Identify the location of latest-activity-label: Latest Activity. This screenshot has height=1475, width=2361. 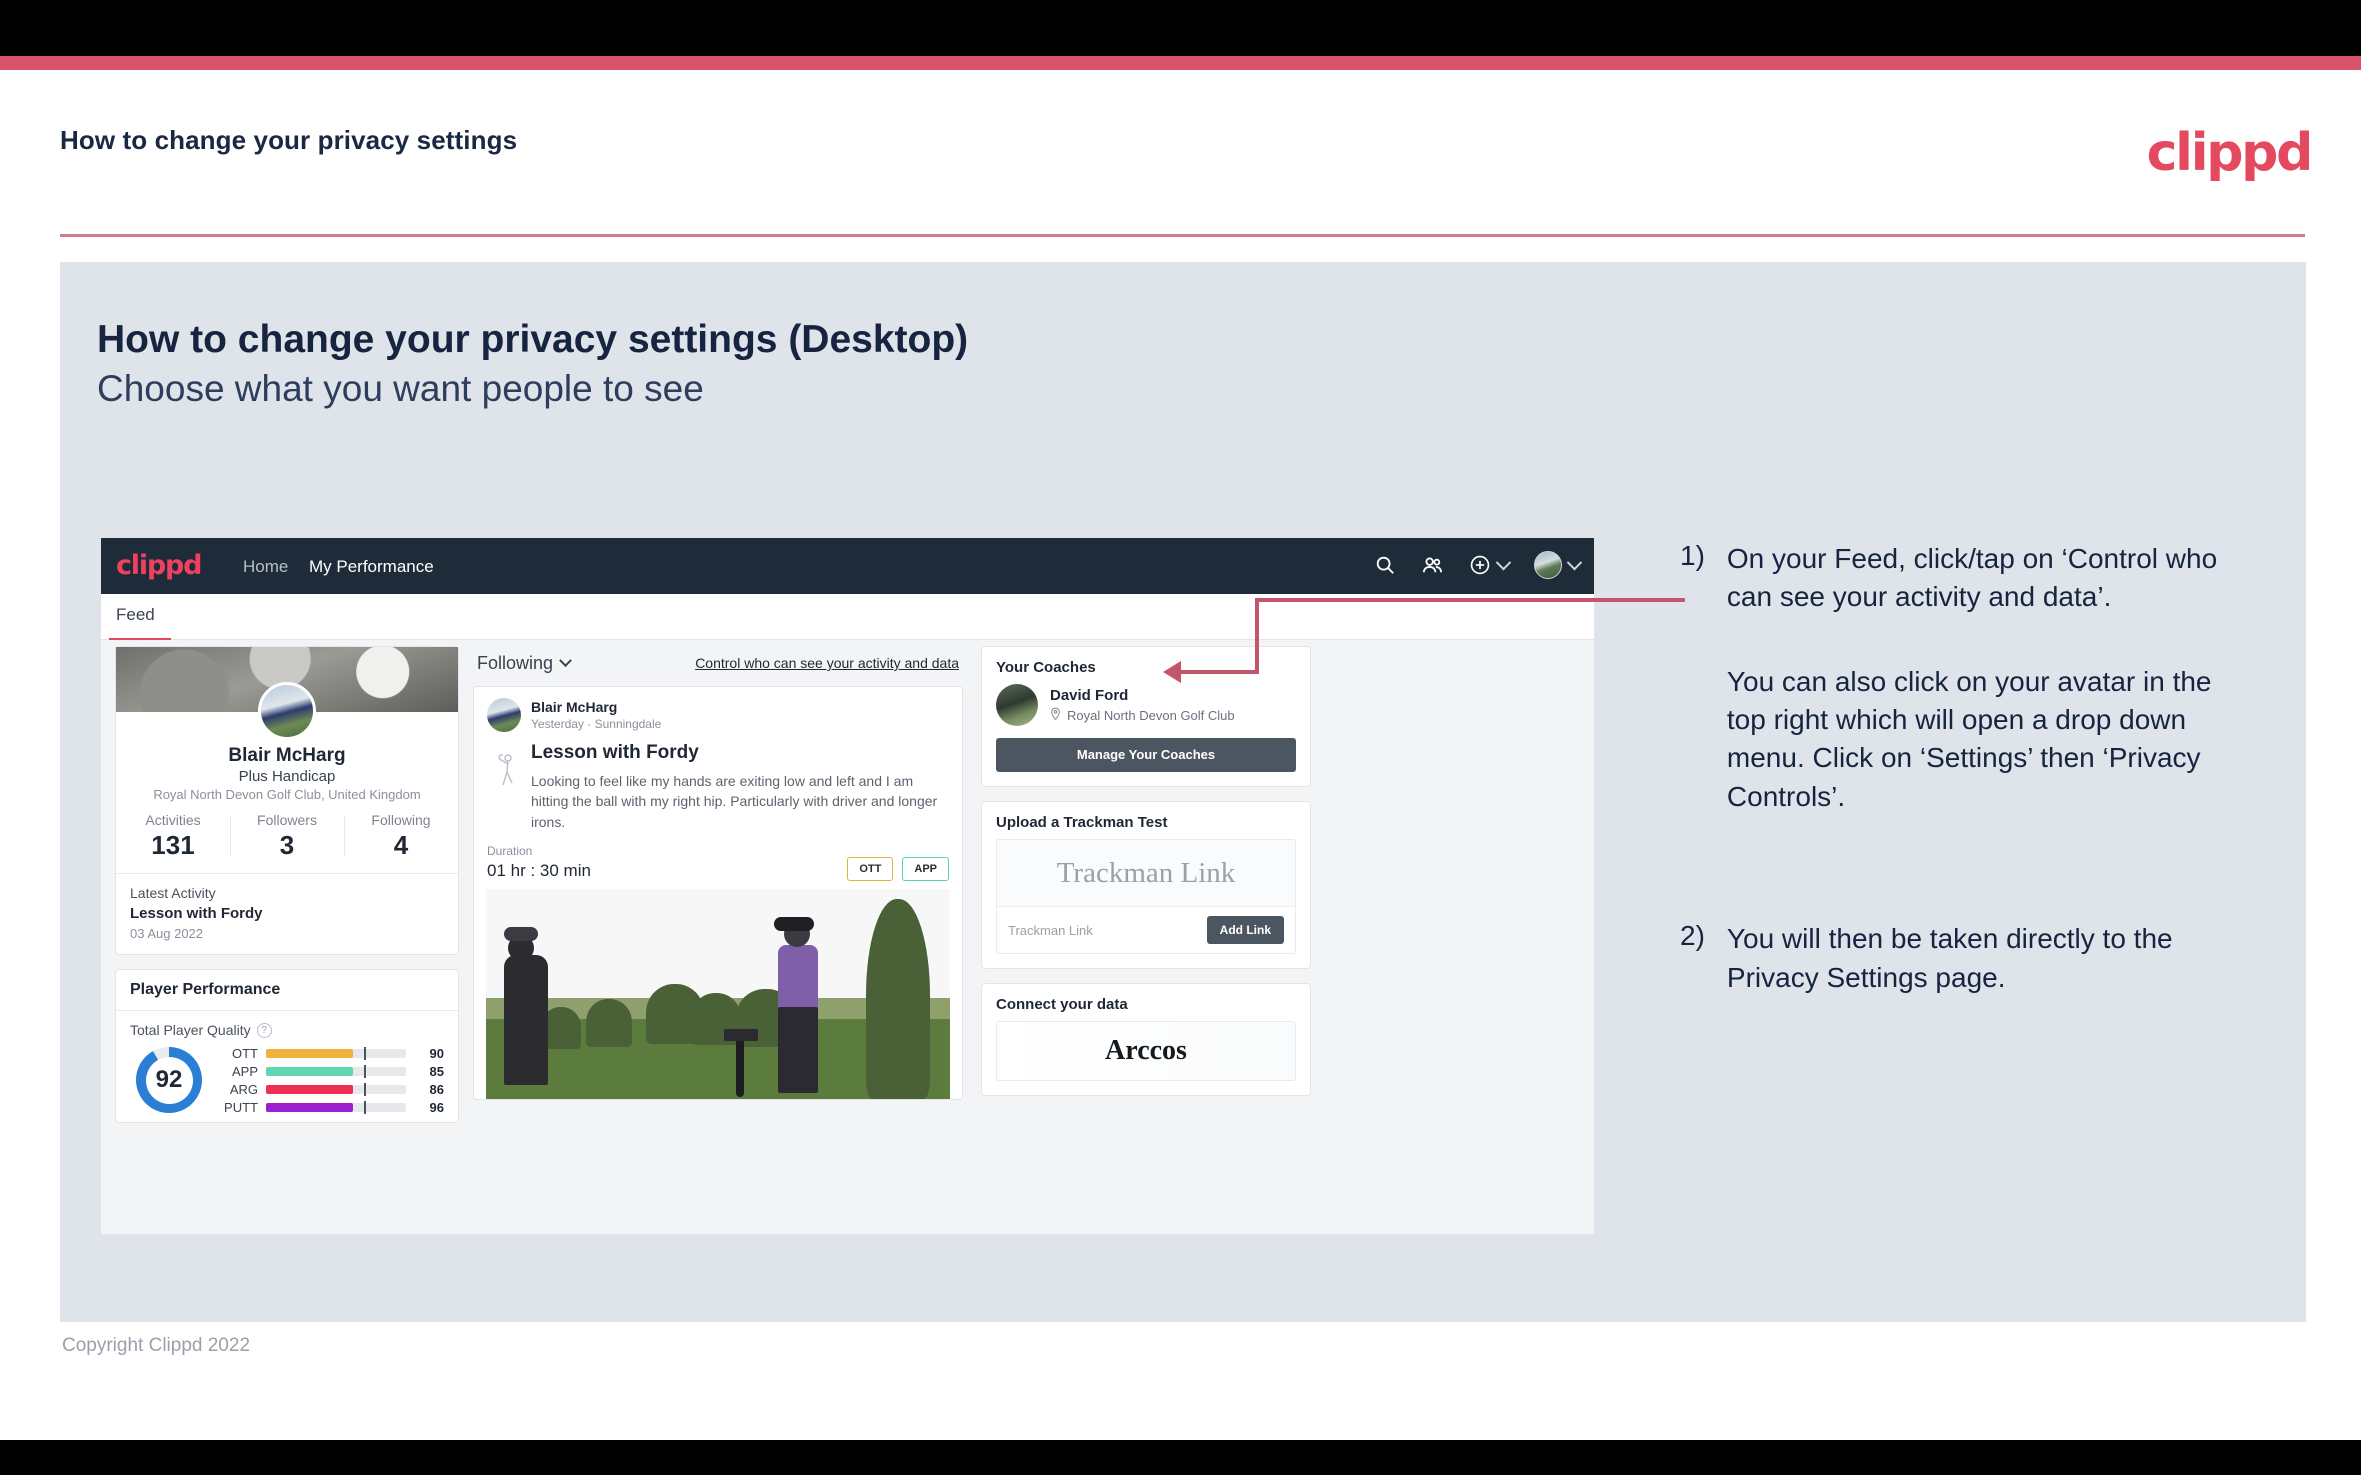
(173, 893).